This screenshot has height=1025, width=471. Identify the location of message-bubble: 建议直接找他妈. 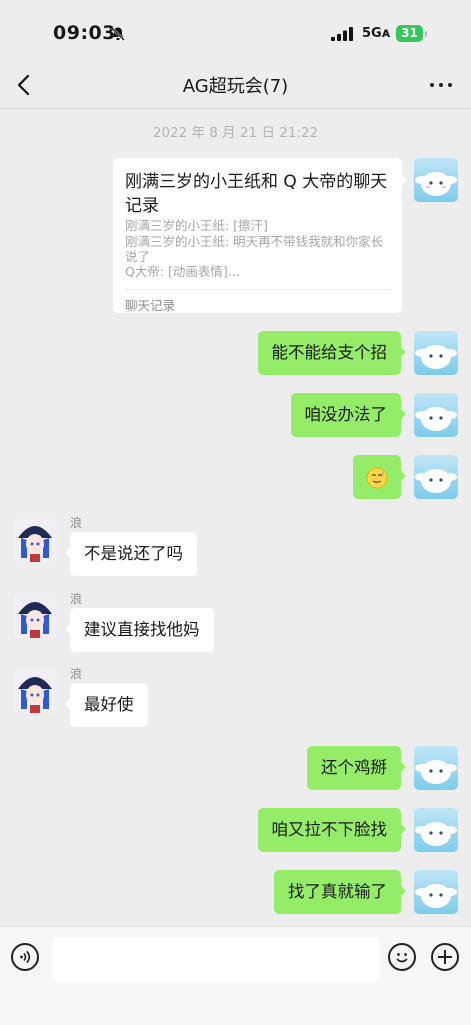
(139, 630).